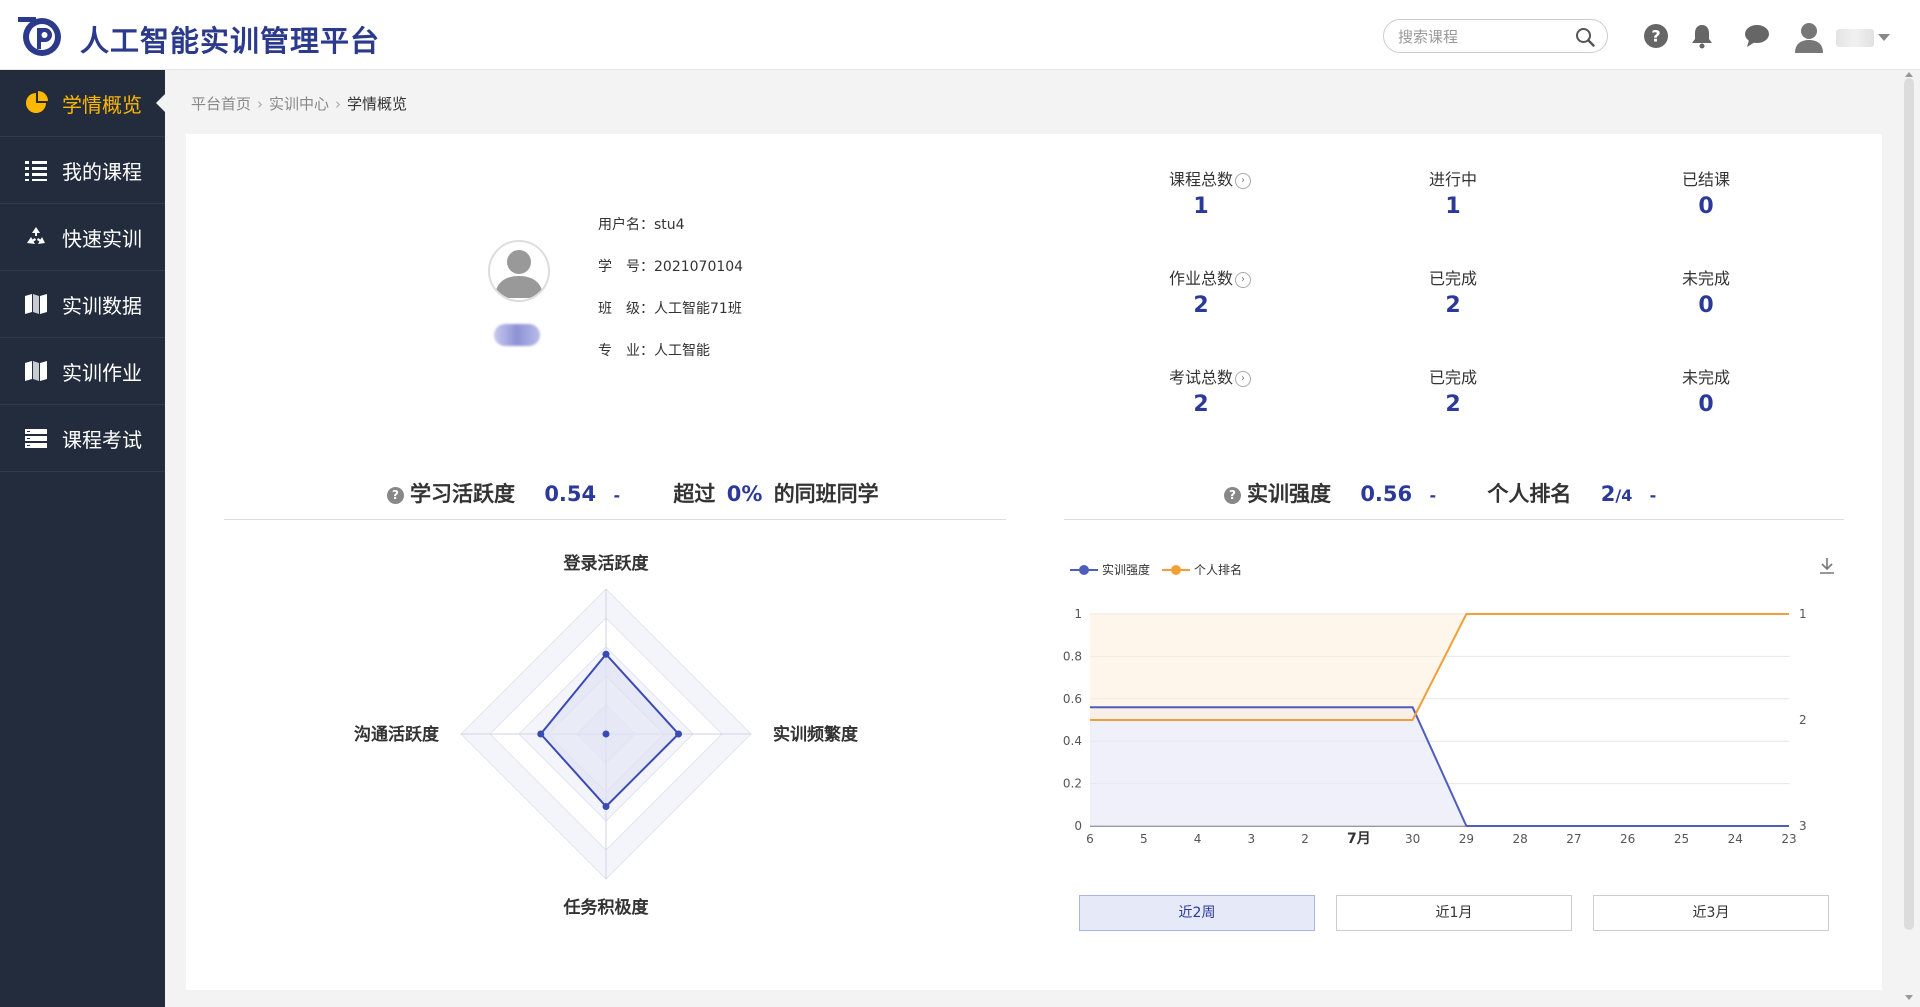 The height and width of the screenshot is (1007, 1920). Describe the element at coordinates (36, 170) in the screenshot. I see `list-icon` at that location.